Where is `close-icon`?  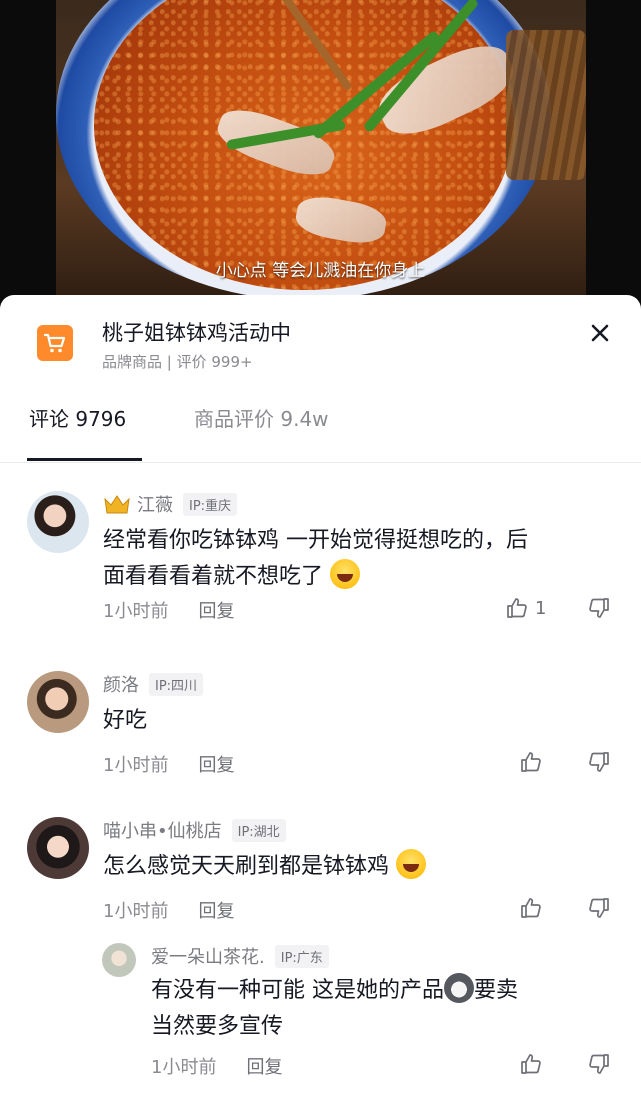 close-icon is located at coordinates (600, 333).